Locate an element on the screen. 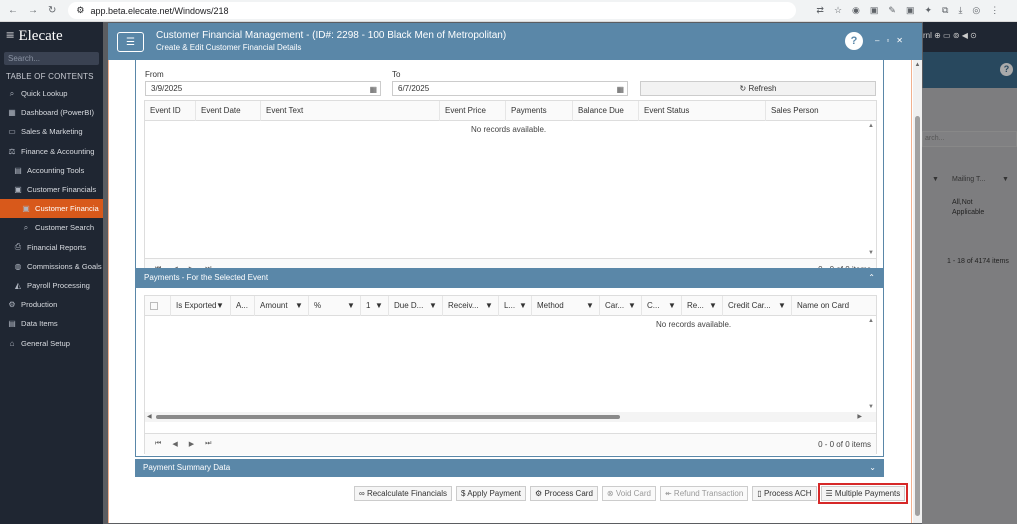  download-icon: ⤓ is located at coordinates (960, 10).